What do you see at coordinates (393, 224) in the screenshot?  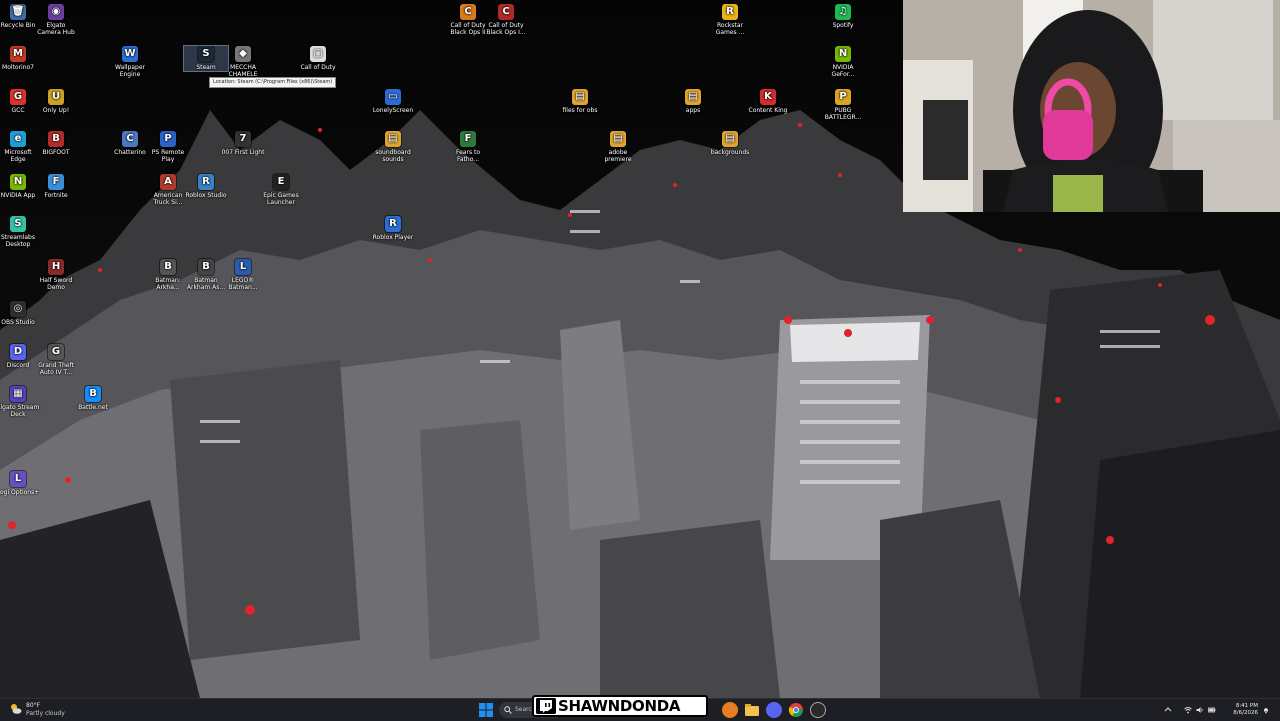 I see `roblox-player-icon: R` at bounding box center [393, 224].